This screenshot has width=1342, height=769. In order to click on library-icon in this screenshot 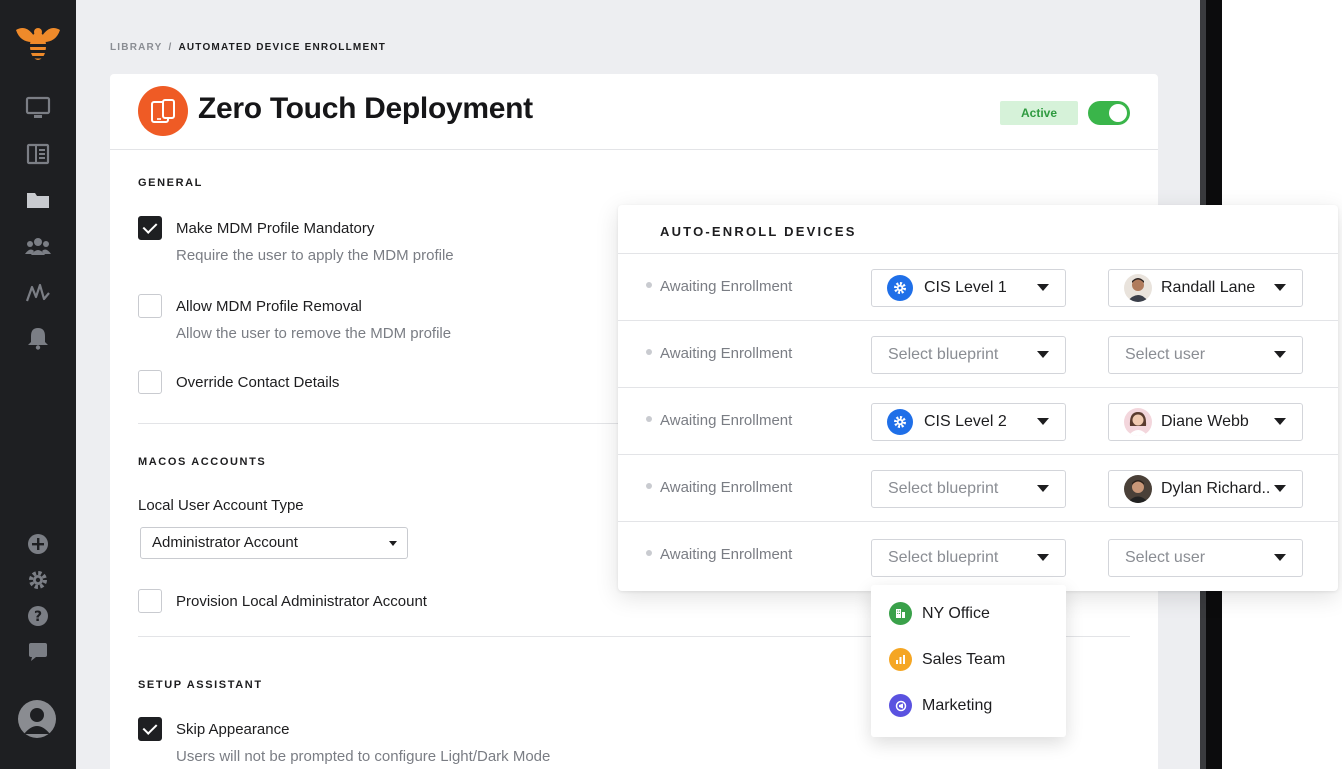, I will do `click(38, 154)`.